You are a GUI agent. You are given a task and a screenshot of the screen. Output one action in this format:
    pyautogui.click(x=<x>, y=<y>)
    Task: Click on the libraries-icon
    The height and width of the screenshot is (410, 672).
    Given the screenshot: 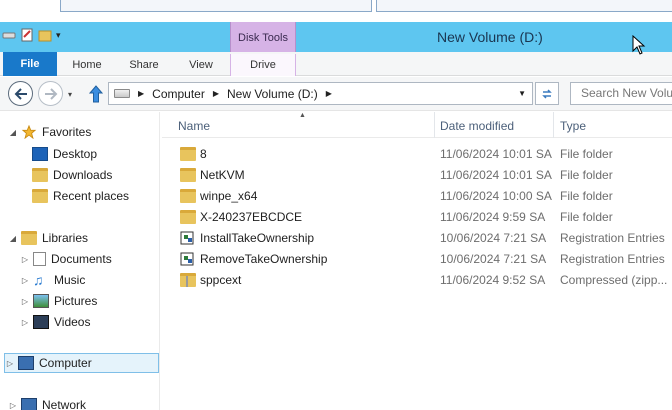 What is the action you would take?
    pyautogui.click(x=29, y=238)
    